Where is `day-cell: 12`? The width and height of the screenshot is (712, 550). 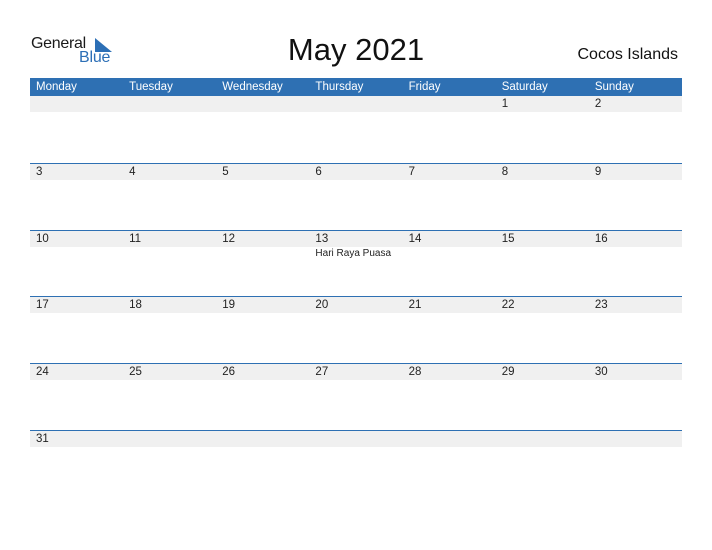
day-cell: 12 is located at coordinates (262, 261).